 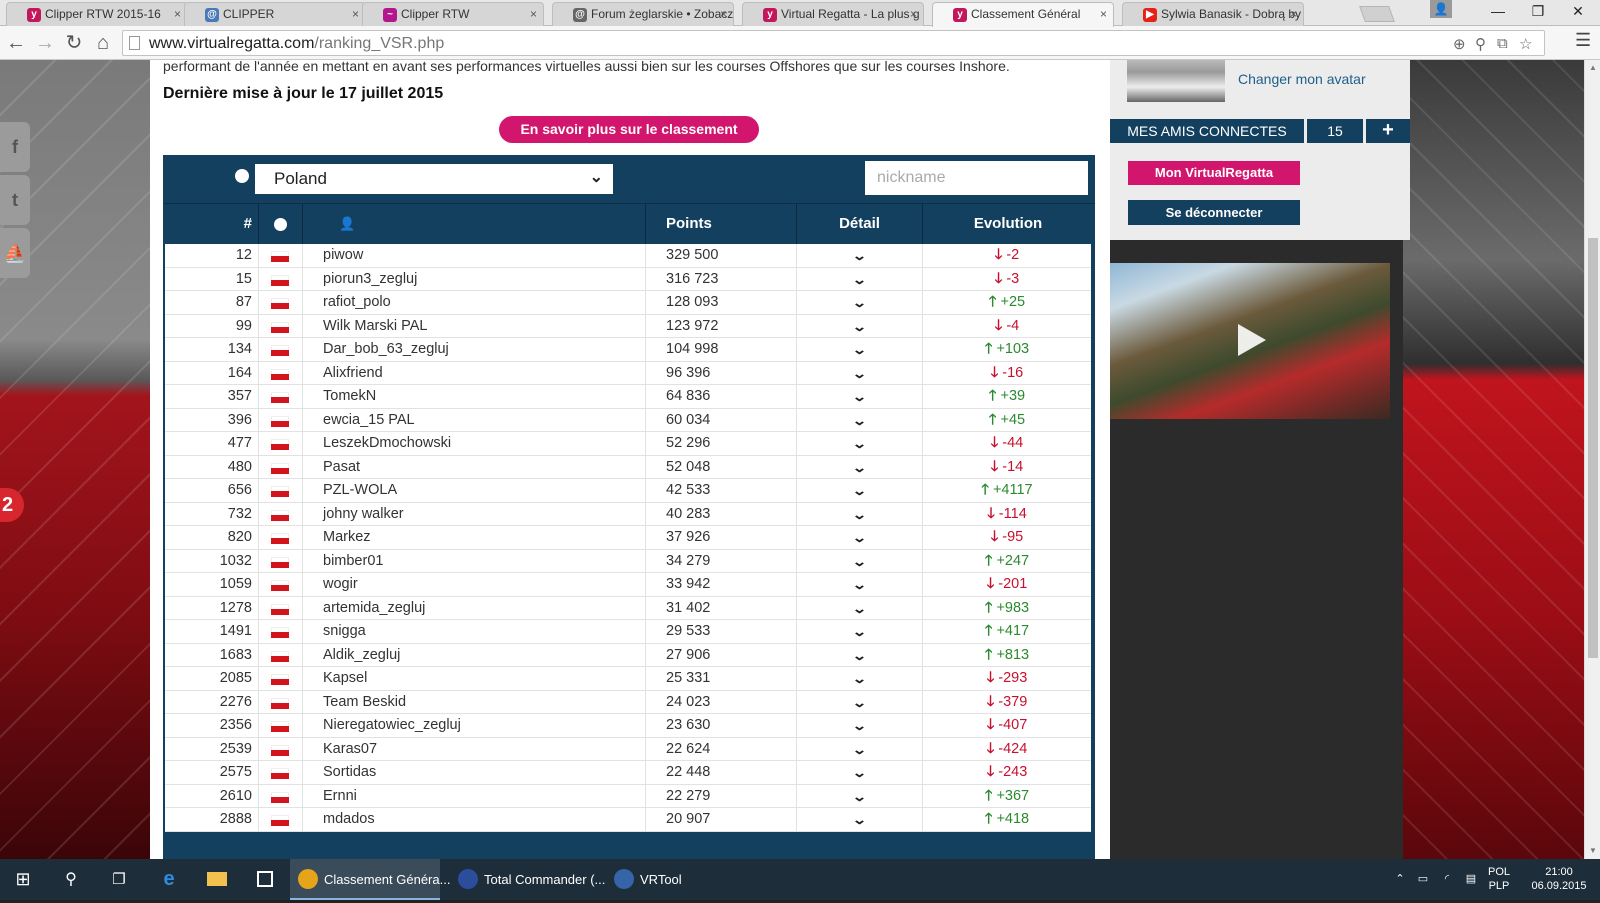 What do you see at coordinates (474, 702) in the screenshot?
I see `player-name: Team Beskid` at bounding box center [474, 702].